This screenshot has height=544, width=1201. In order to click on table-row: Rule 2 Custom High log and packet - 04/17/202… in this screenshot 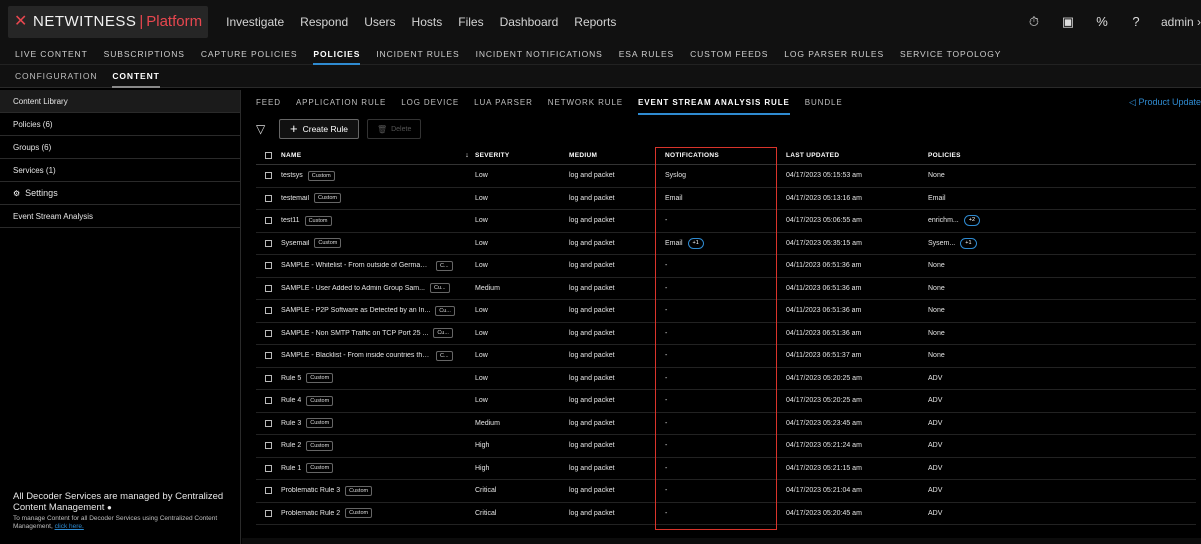, I will do `click(726, 446)`.